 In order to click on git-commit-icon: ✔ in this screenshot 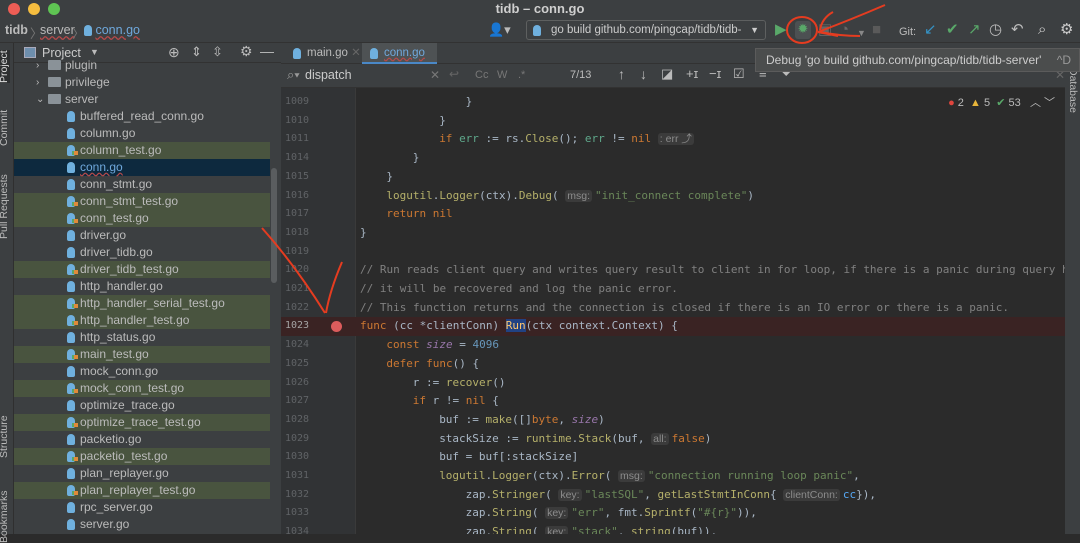, I will do `click(952, 30)`.